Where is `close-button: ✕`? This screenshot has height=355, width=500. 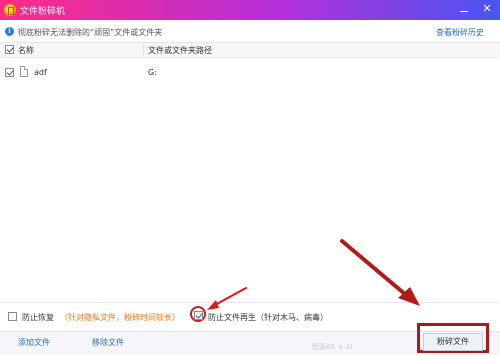
close-button: ✕ is located at coordinates (487, 9).